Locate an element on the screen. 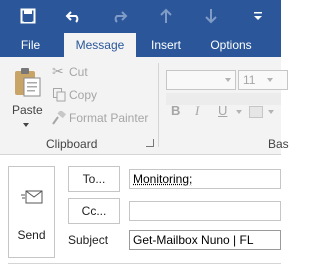 The image size is (320, 276). recipient-chip: Monitoring; is located at coordinates (162, 179).